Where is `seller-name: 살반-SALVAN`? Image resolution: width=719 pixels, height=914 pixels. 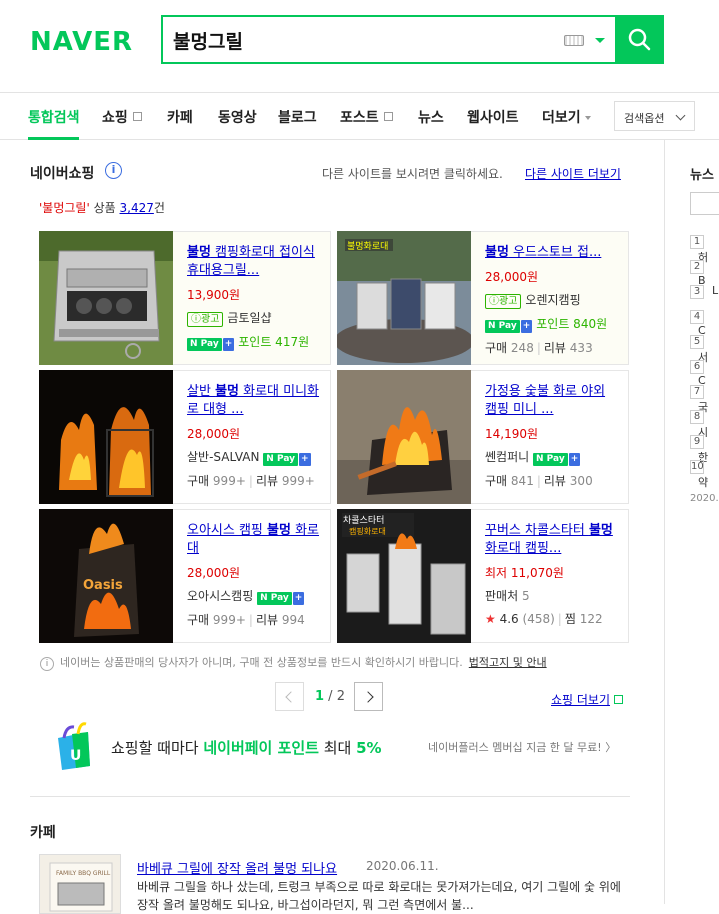
seller-name: 살반-SALVAN is located at coordinates (223, 457).